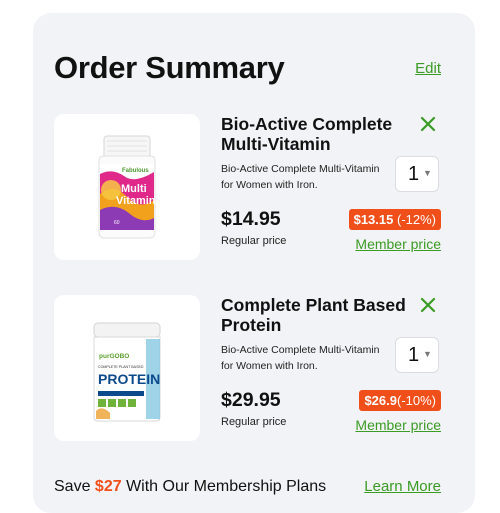 Image resolution: width=500 pixels, height=513 pixels. What do you see at coordinates (251, 400) in the screenshot?
I see `regular-price: $29.95` at bounding box center [251, 400].